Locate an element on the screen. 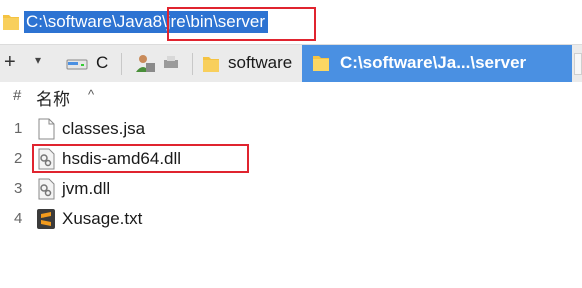 The width and height of the screenshot is (582, 288). file-name: classes.jsa is located at coordinates (104, 128).